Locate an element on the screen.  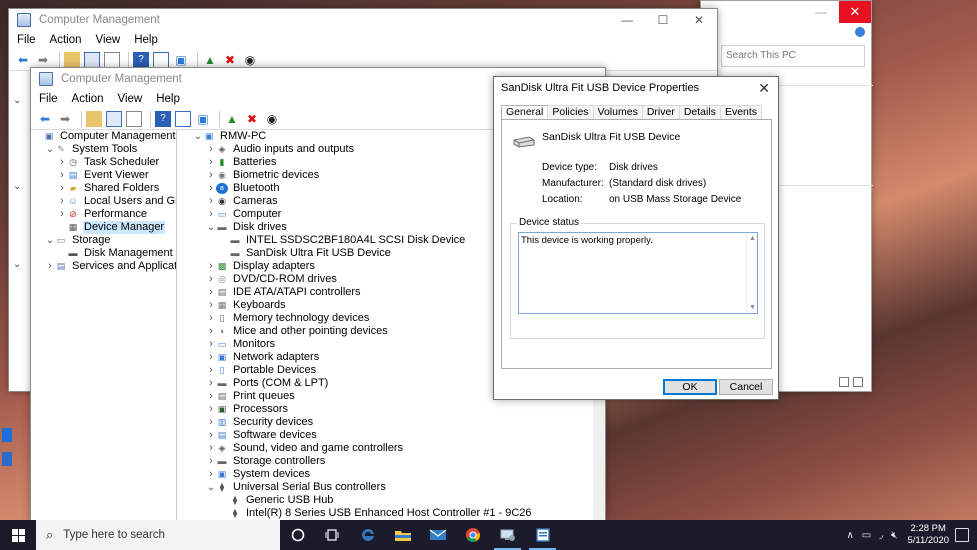
console-tree-item: ⌄ ✎ System Tools is located at coordinates (103, 149).